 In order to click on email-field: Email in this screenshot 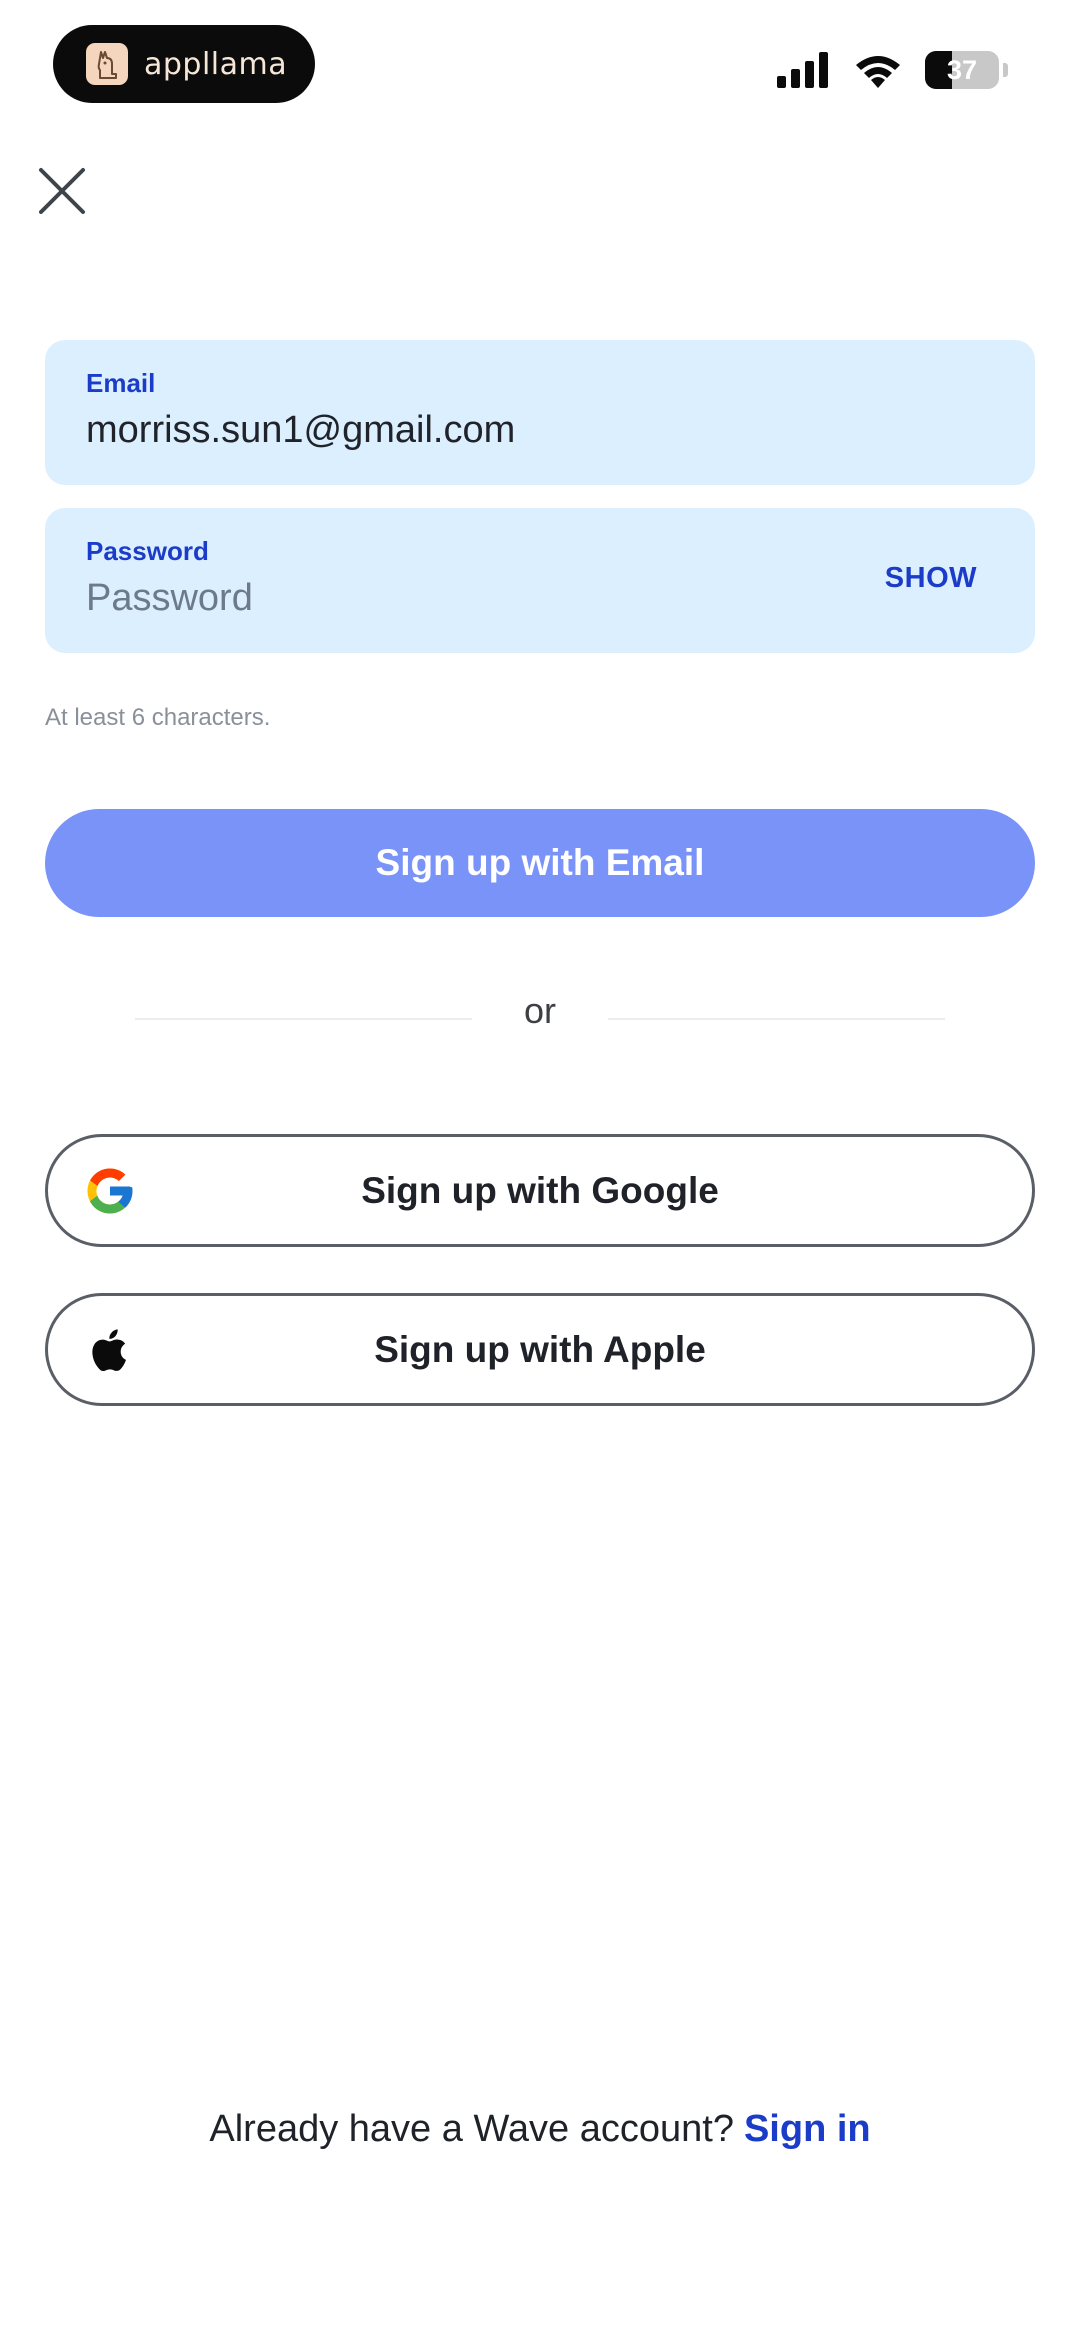, I will do `click(540, 412)`.